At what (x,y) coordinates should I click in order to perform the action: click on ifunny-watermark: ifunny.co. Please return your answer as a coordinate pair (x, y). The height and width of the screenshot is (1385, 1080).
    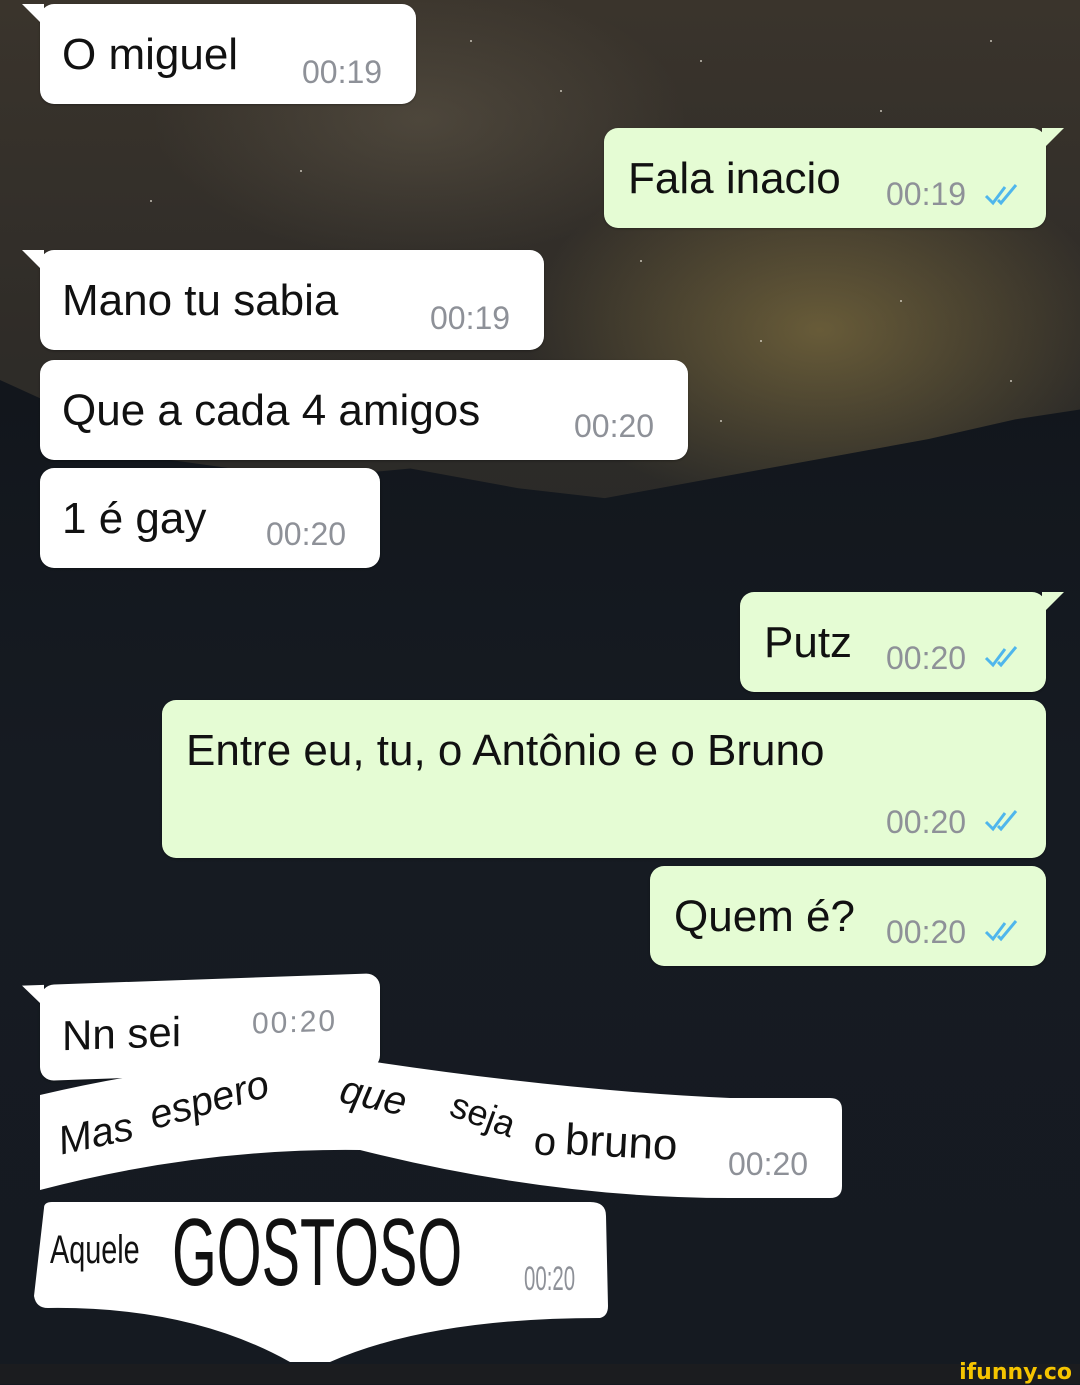
    Looking at the image, I should click on (1015, 1372).